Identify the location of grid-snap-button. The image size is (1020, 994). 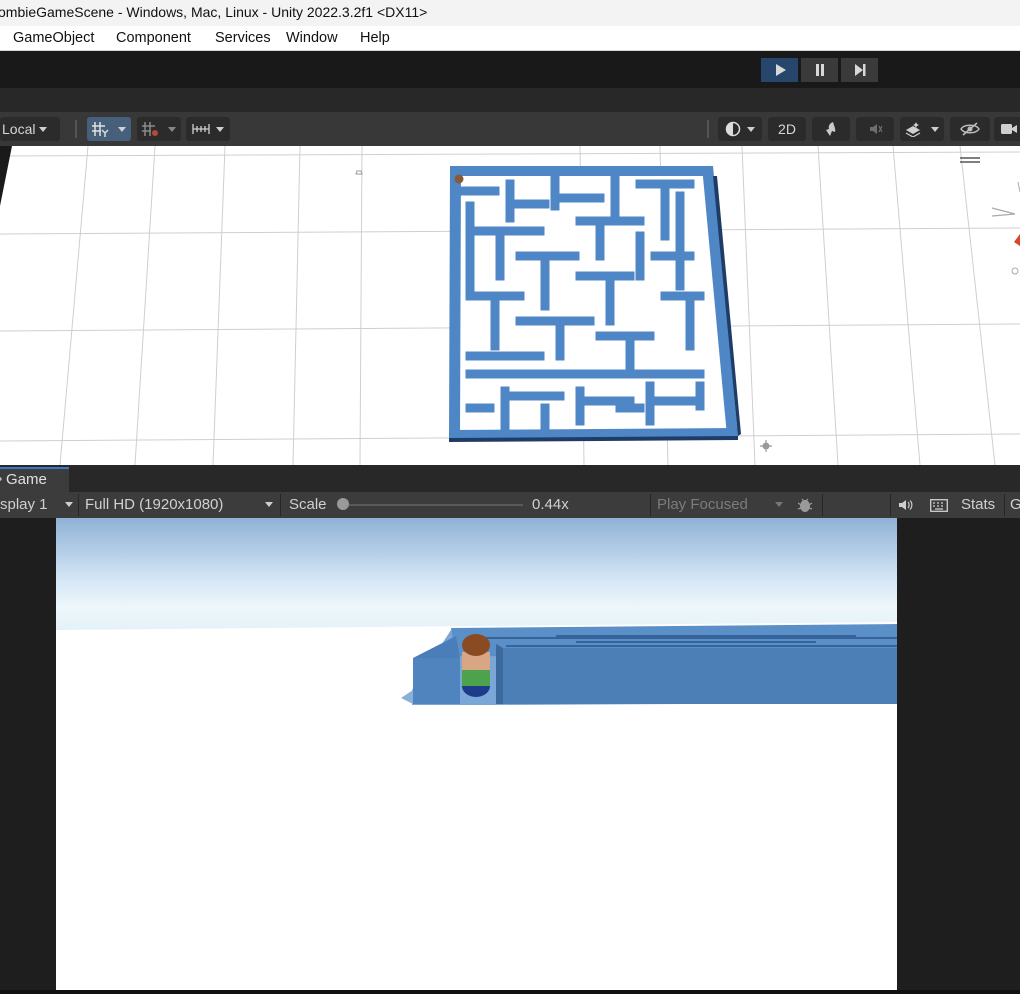
(100, 129).